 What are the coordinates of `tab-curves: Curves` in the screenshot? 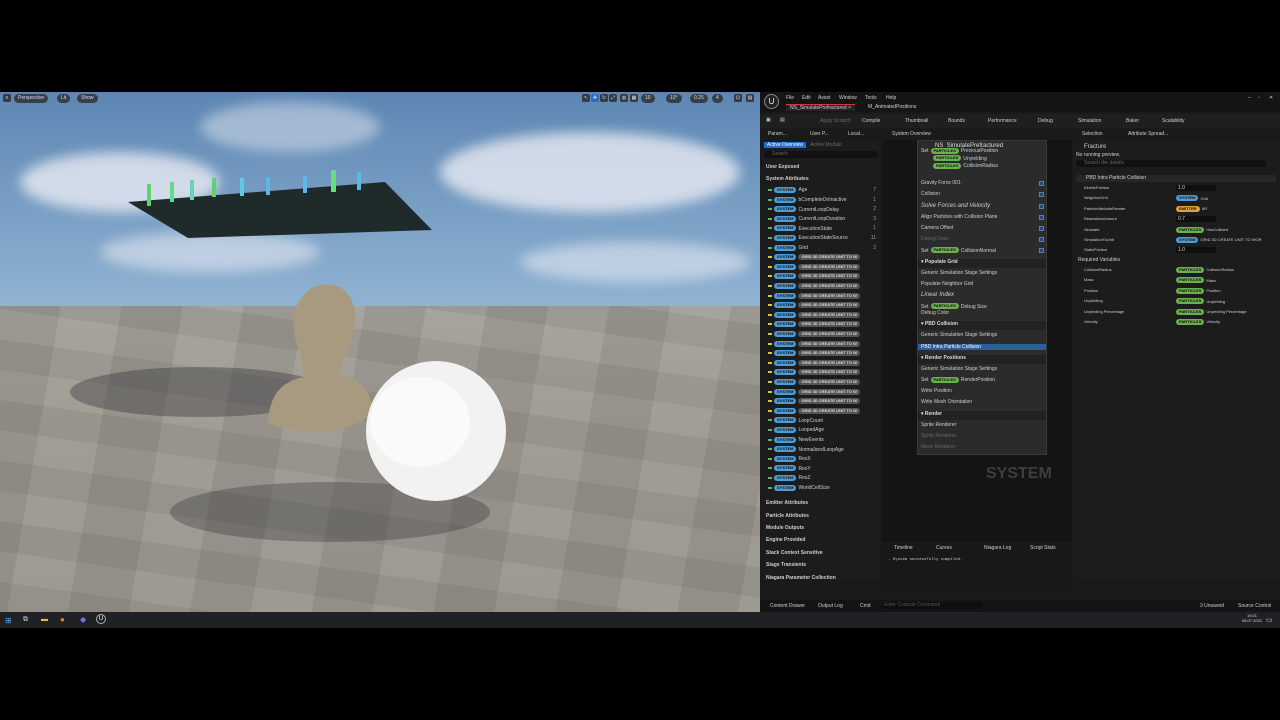 It's located at (944, 548).